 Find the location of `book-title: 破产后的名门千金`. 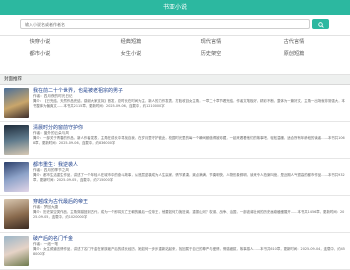

book-title: 破产后的名门千金 is located at coordinates (53, 238).